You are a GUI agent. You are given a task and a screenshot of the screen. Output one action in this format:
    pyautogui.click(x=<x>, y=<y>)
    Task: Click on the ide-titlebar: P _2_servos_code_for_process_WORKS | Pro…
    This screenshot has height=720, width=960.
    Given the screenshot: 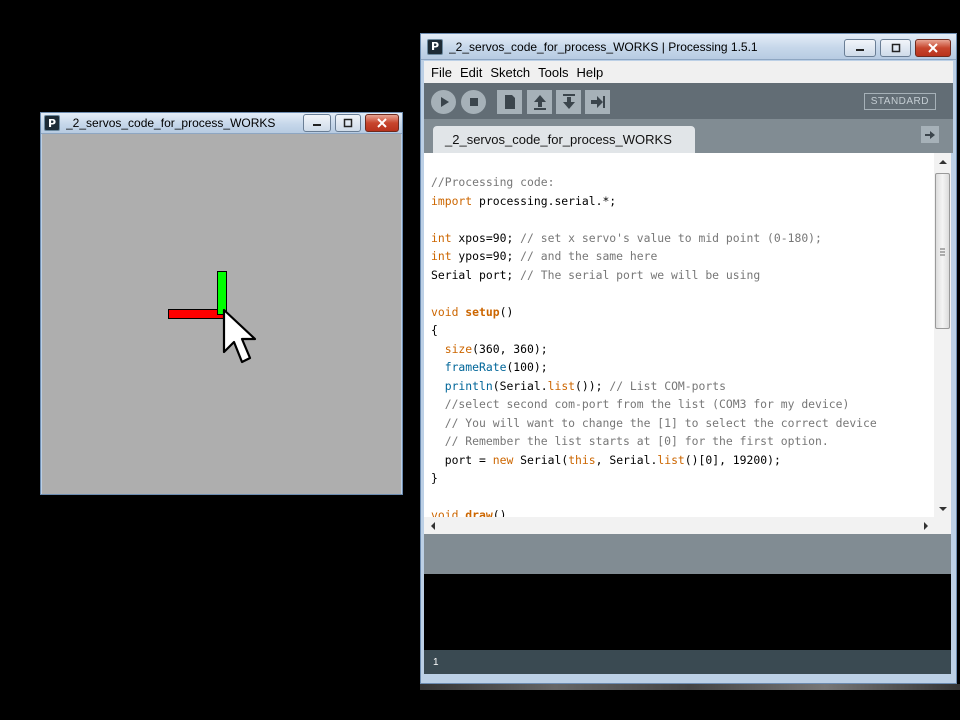 What is the action you would take?
    pyautogui.click(x=688, y=47)
    